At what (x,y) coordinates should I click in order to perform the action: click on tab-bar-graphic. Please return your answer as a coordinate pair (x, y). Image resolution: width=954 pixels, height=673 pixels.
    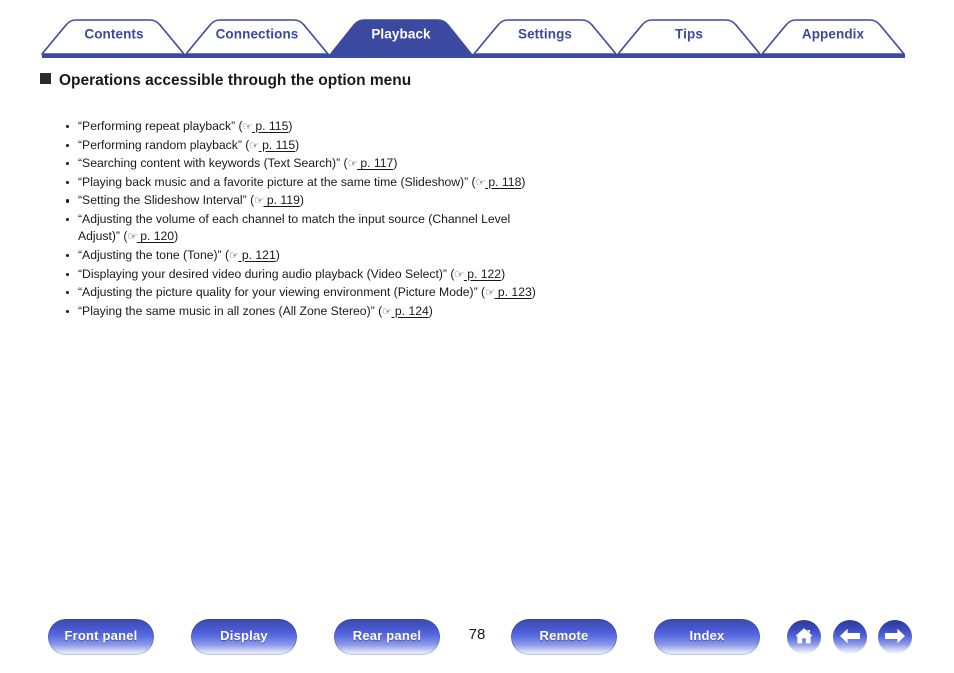
    Looking at the image, I should click on (473, 38).